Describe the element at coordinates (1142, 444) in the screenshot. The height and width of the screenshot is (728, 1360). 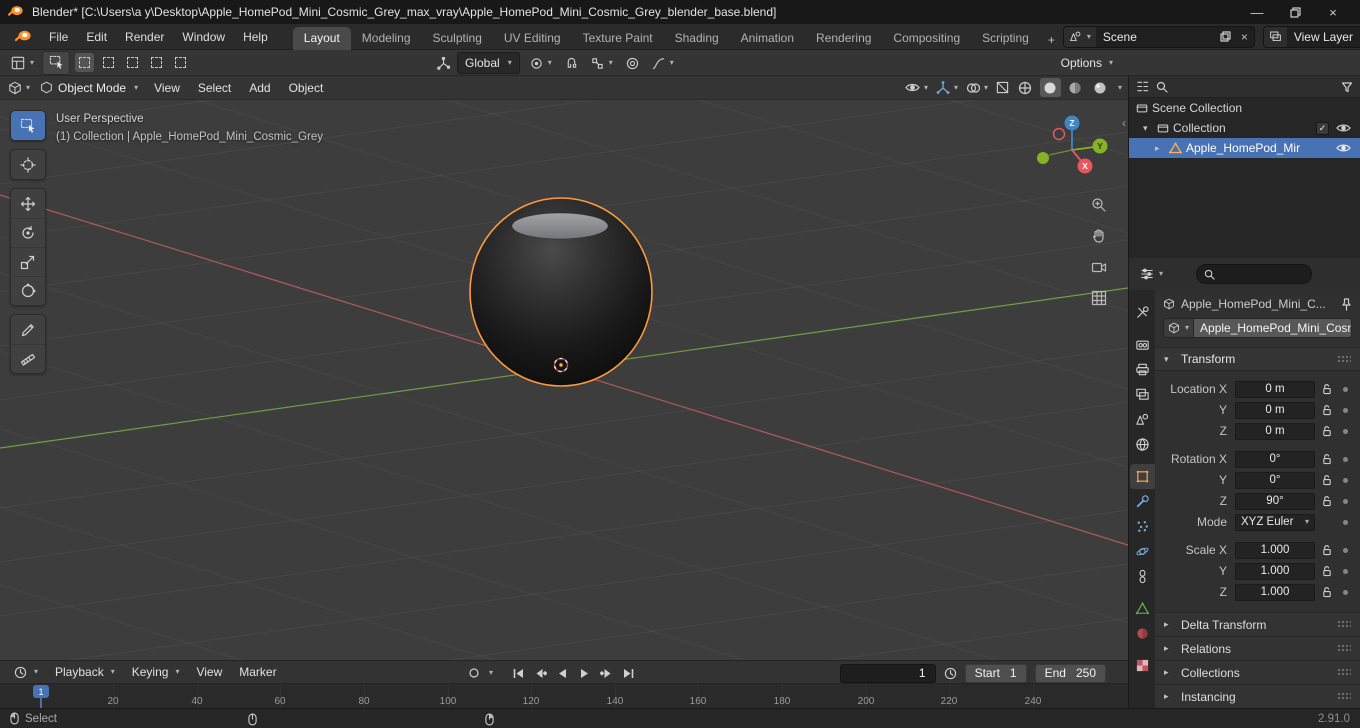
I see `tab-world` at that location.